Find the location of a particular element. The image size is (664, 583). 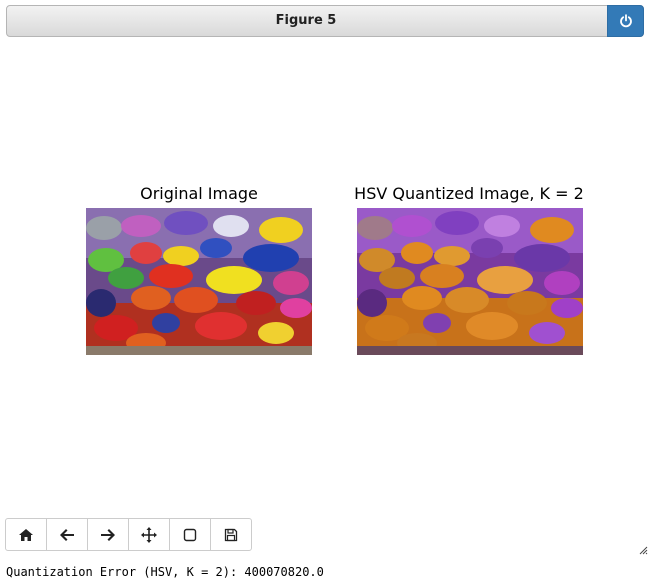

power-icon is located at coordinates (625, 21).